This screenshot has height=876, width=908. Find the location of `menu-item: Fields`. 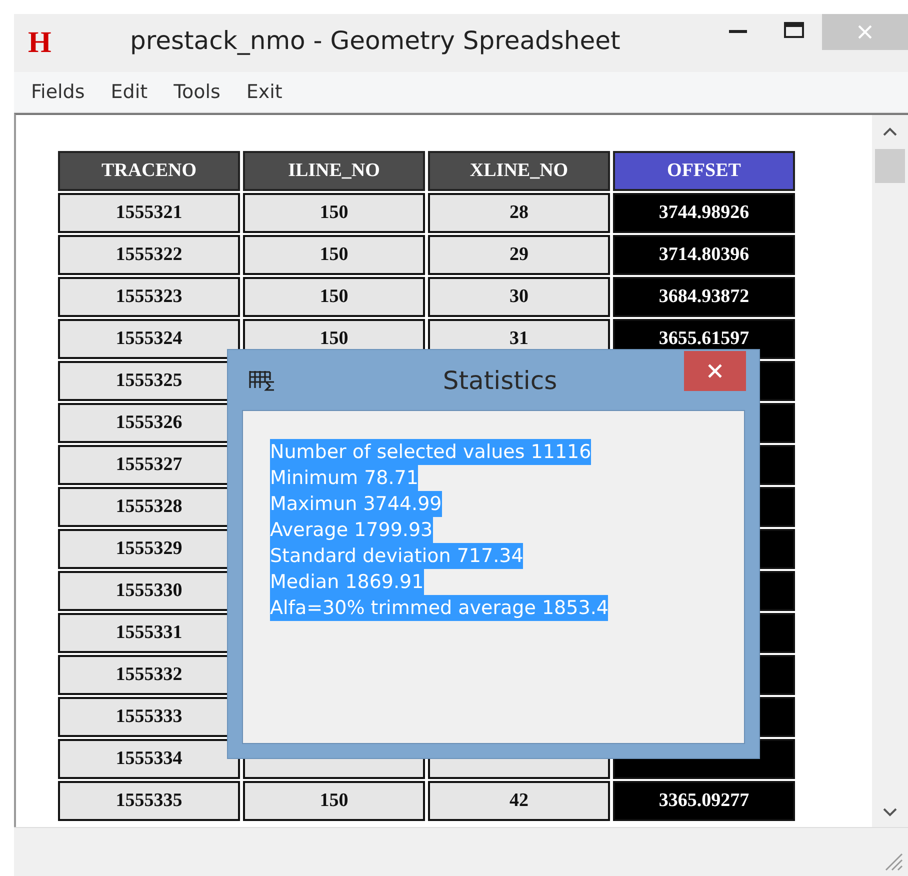

menu-item: Fields is located at coordinates (58, 92).